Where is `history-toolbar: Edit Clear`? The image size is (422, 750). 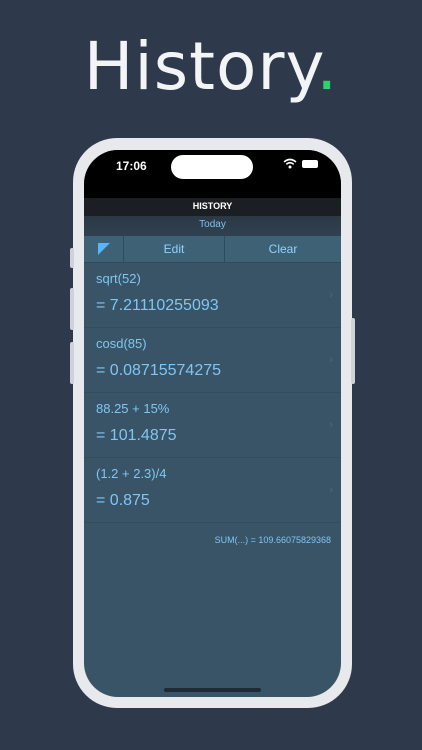
history-toolbar: Edit Clear is located at coordinates (212, 249).